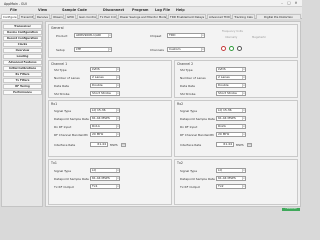 The height and width of the screenshot is (240, 320). I want to click on tx2-rf-output-select: Tx2 ▾, so click(231, 186).